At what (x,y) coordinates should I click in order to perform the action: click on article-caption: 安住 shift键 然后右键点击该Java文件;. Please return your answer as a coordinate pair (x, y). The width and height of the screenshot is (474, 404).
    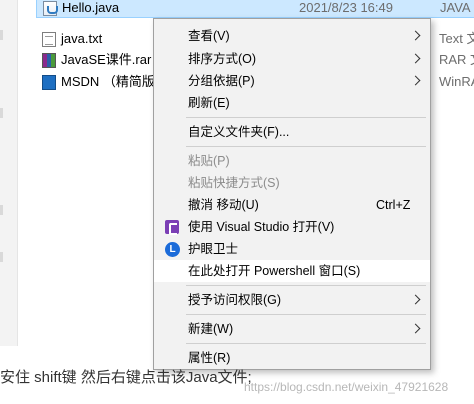
    Looking at the image, I should click on (126, 377).